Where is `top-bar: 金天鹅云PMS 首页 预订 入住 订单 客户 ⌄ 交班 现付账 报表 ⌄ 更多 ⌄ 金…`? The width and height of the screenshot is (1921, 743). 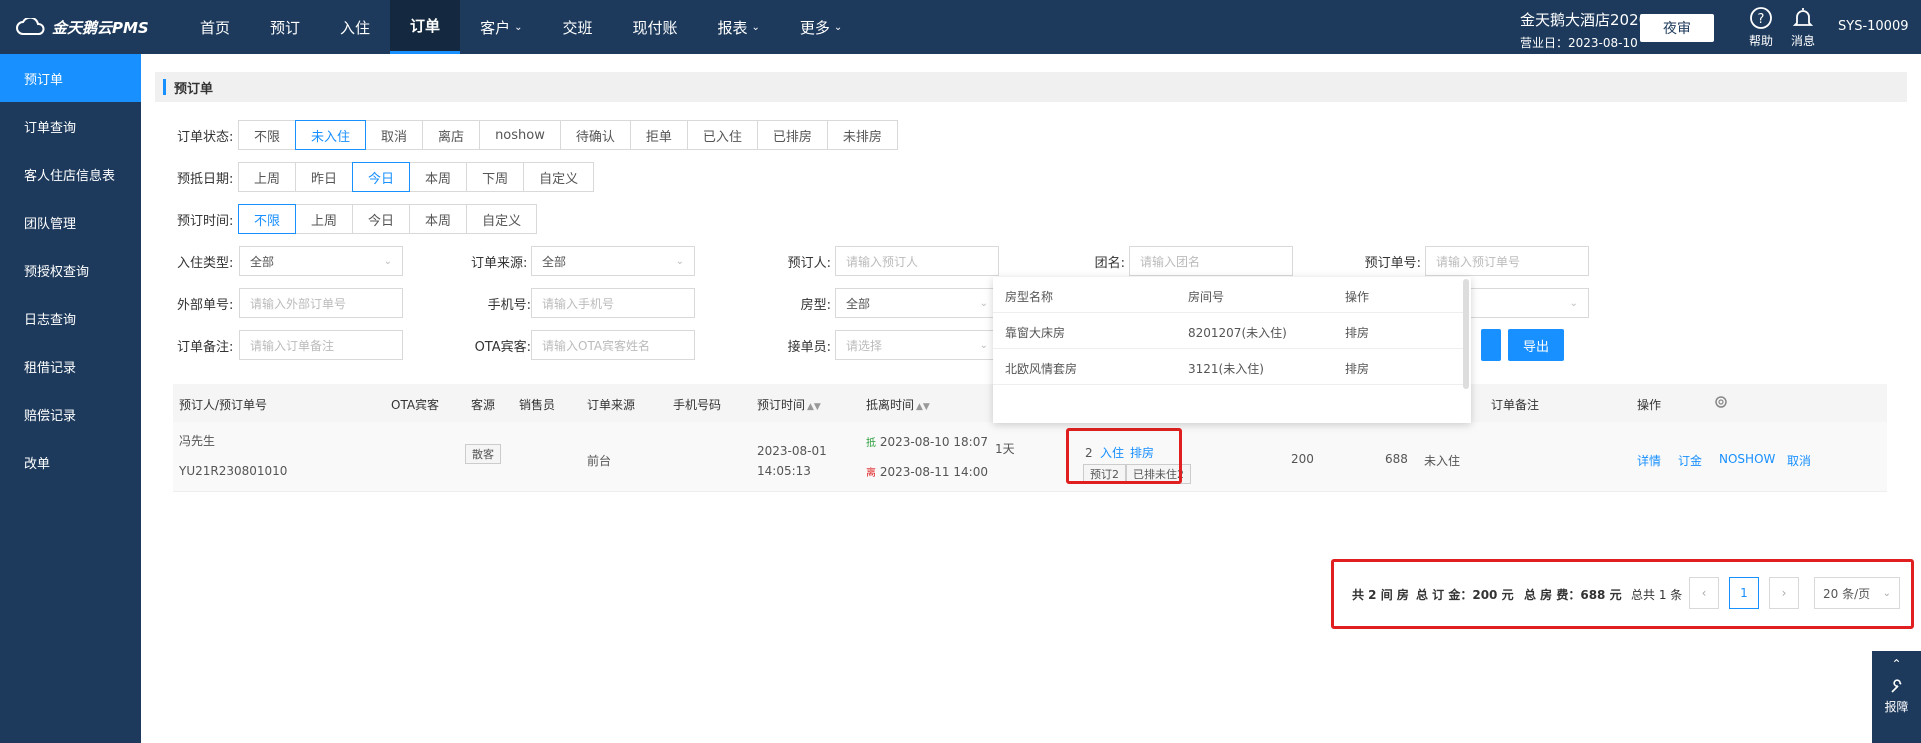 top-bar: 金天鹅云PMS 首页 预订 入住 订单 客户 ⌄ 交班 现付账 报表 ⌄ 更多 ⌄ 金… is located at coordinates (960, 27).